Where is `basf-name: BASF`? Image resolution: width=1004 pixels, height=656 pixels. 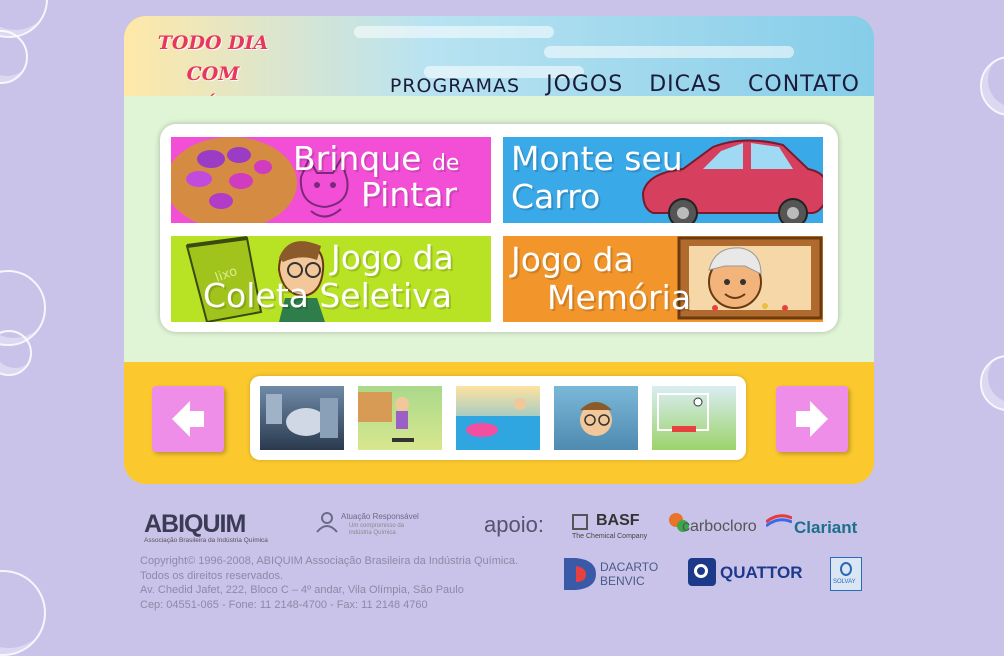
basf-name: BASF is located at coordinates (618, 520).